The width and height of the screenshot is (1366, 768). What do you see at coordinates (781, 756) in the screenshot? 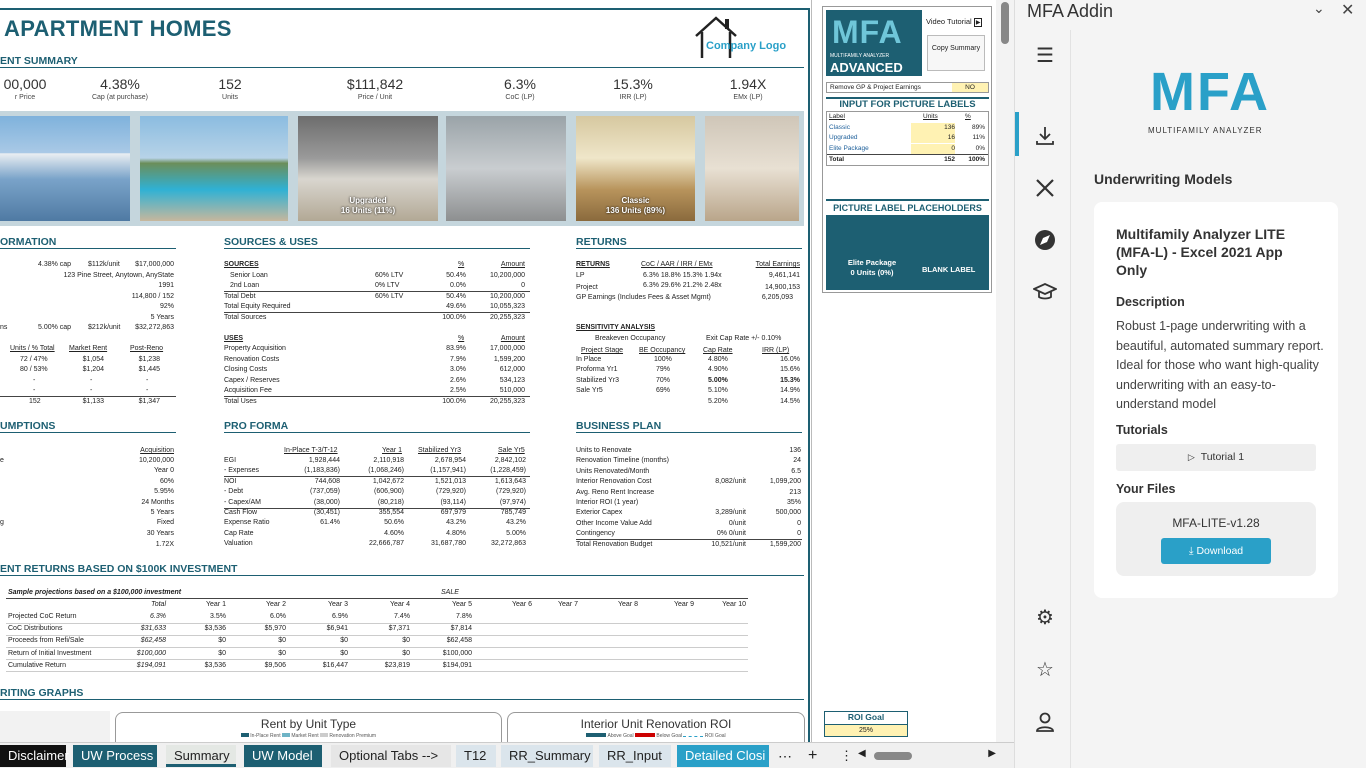
I see `more-tabs-icon: ⋯` at bounding box center [781, 756].